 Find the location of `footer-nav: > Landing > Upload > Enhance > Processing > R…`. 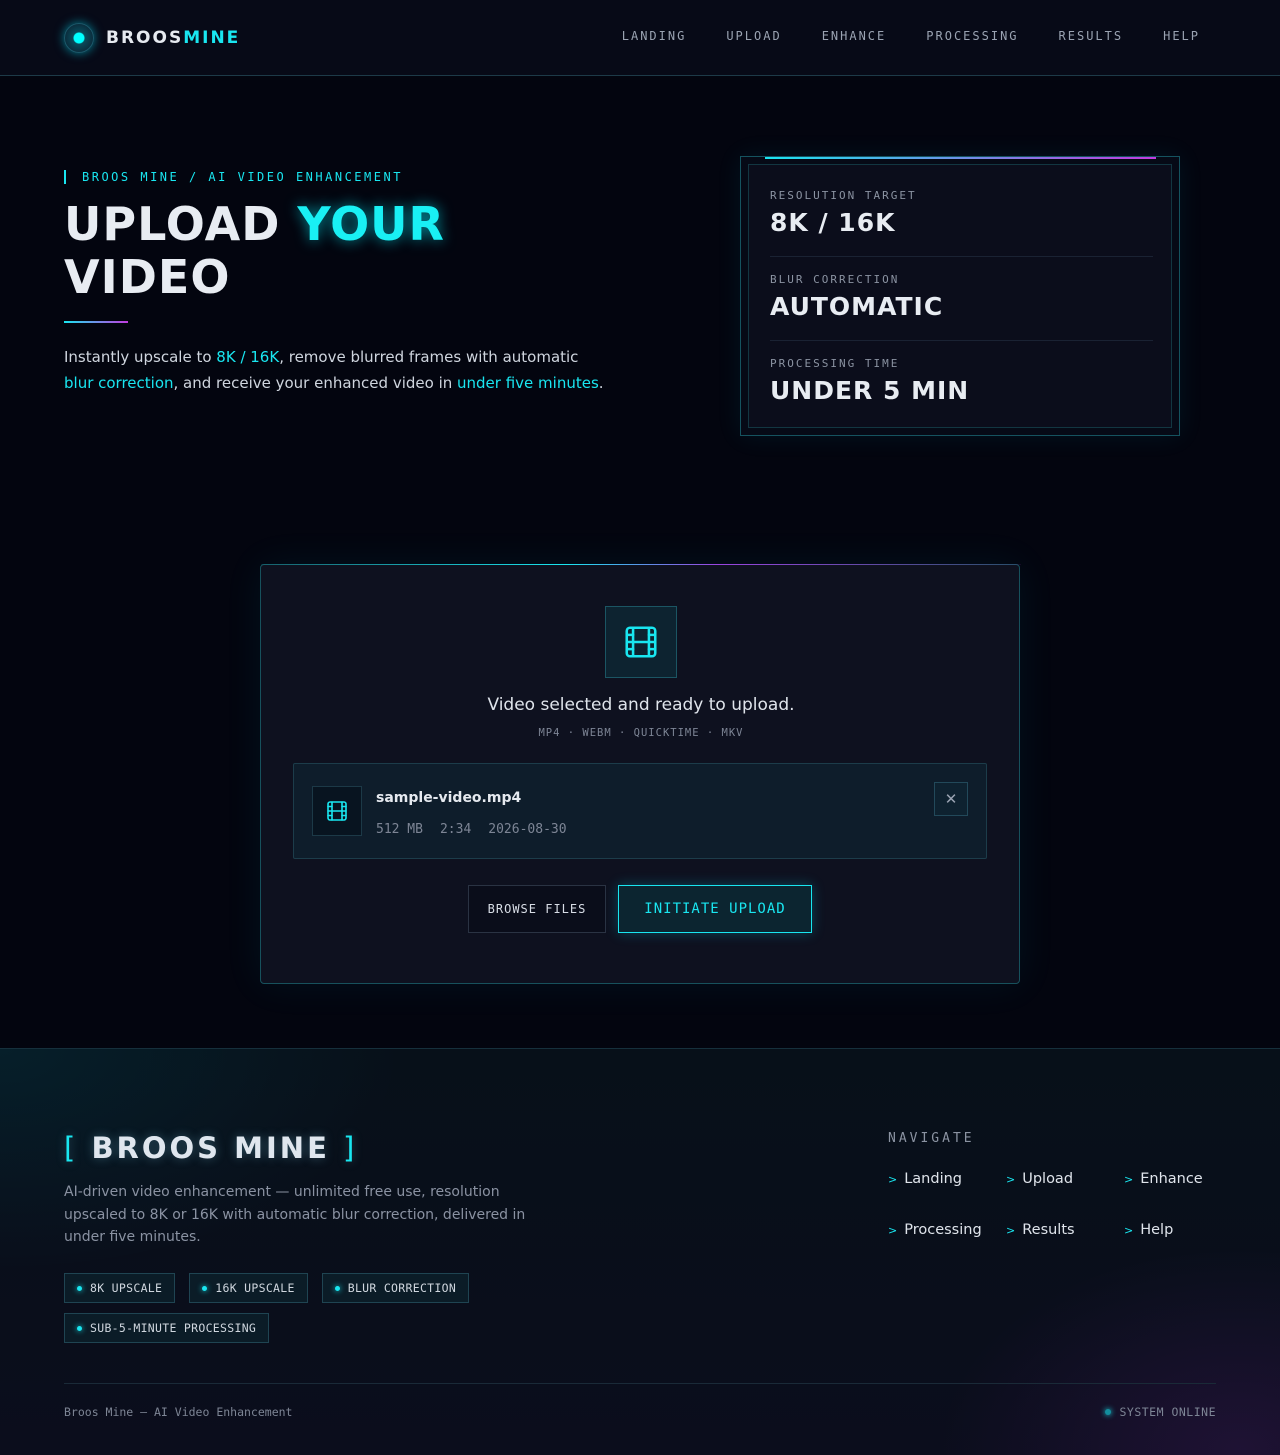

footer-nav: > Landing > Upload > Enhance > Processing > R… is located at coordinates (1053, 1204).